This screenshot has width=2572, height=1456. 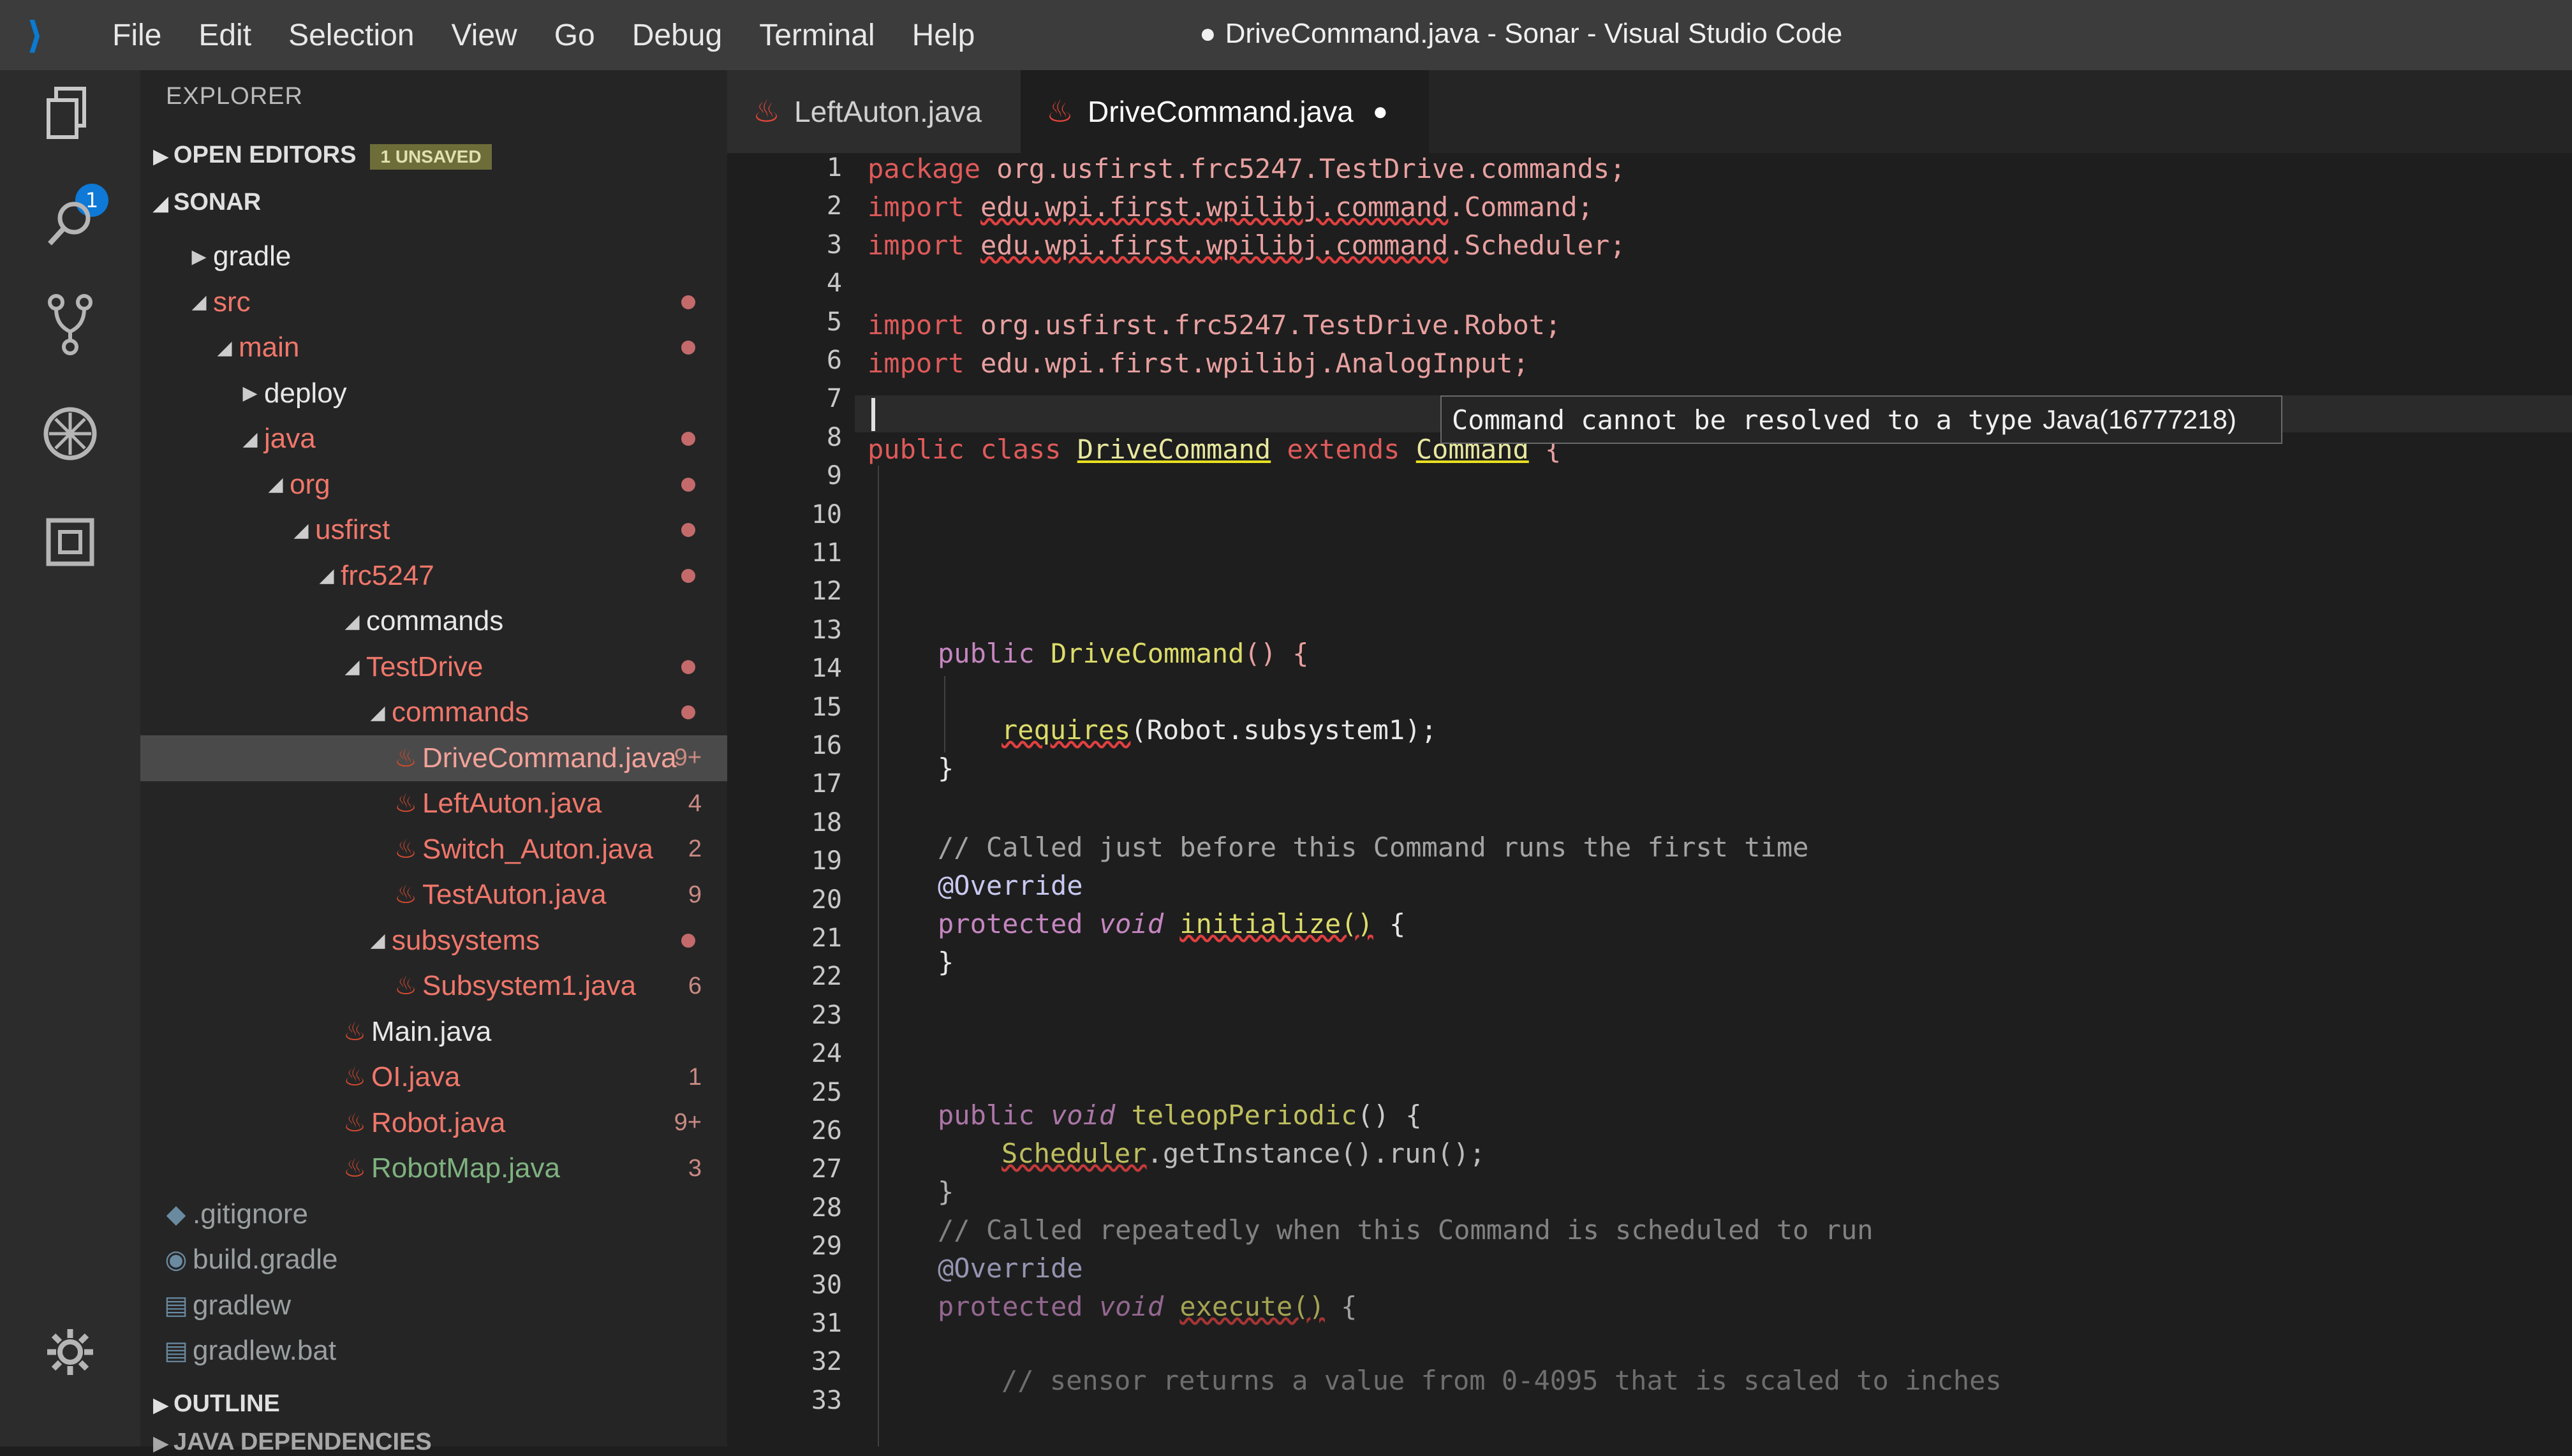 What do you see at coordinates (826, 553) in the screenshot?
I see `line-number: 11` at bounding box center [826, 553].